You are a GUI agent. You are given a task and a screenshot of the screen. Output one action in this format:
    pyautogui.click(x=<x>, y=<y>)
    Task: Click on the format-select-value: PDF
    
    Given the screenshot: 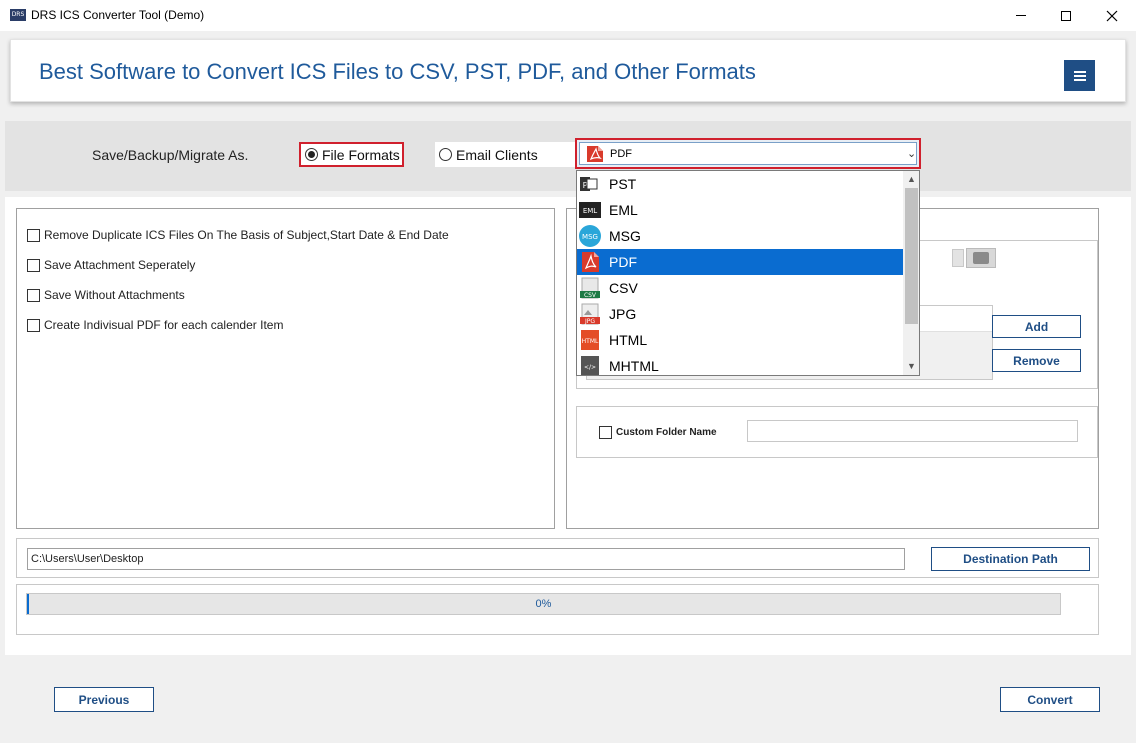 What is the action you would take?
    pyautogui.click(x=621, y=154)
    